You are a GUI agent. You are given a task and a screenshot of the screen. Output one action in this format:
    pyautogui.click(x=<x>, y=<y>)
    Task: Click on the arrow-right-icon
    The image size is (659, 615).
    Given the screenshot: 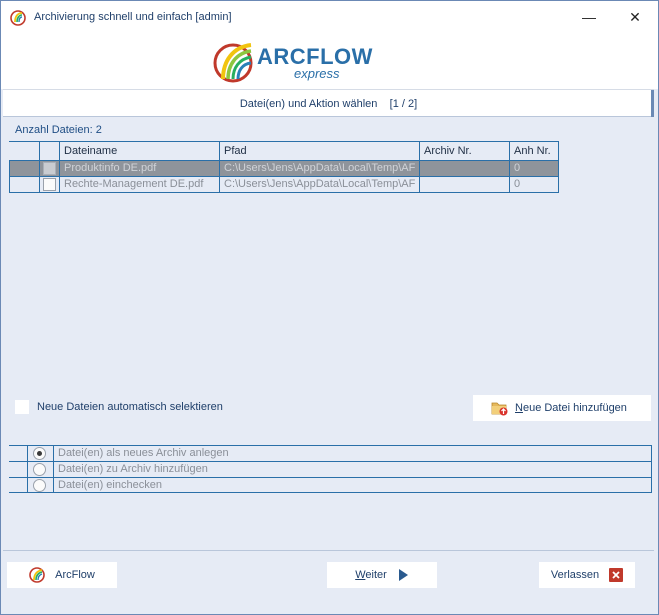 What is the action you would take?
    pyautogui.click(x=403, y=575)
    